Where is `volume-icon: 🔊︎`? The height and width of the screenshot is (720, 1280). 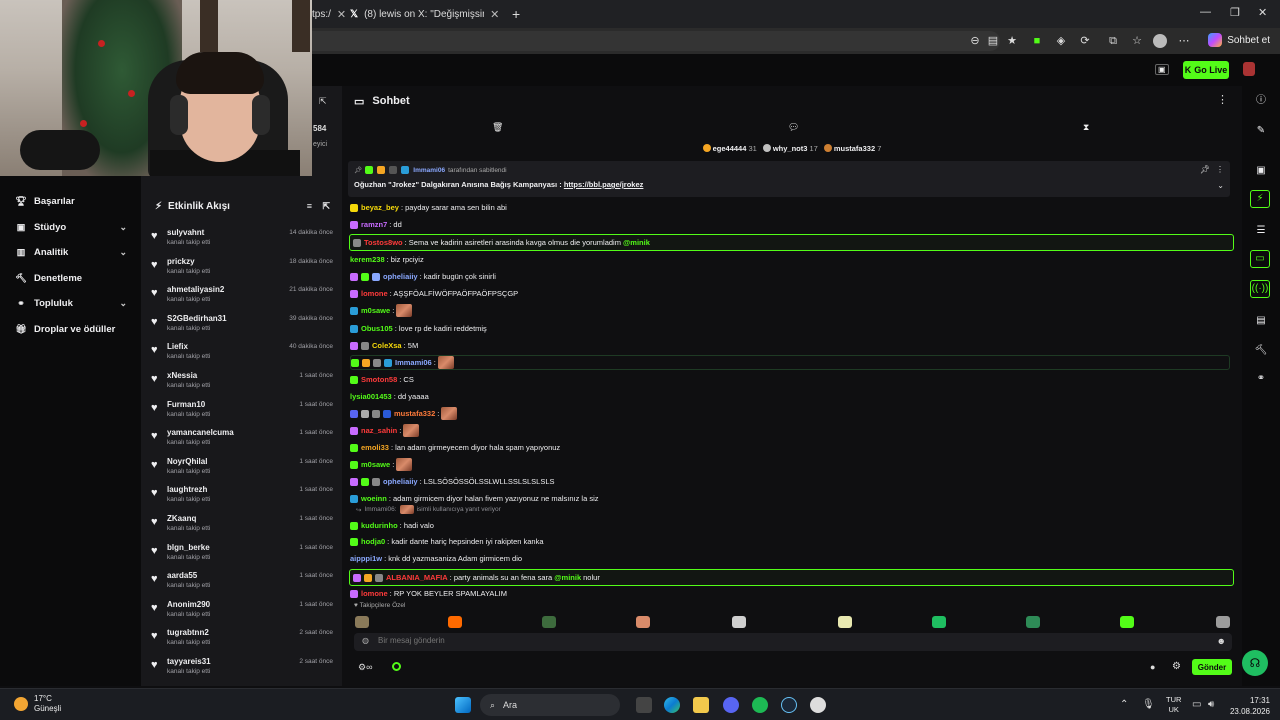 volume-icon: 🔊︎ is located at coordinates (1211, 704).